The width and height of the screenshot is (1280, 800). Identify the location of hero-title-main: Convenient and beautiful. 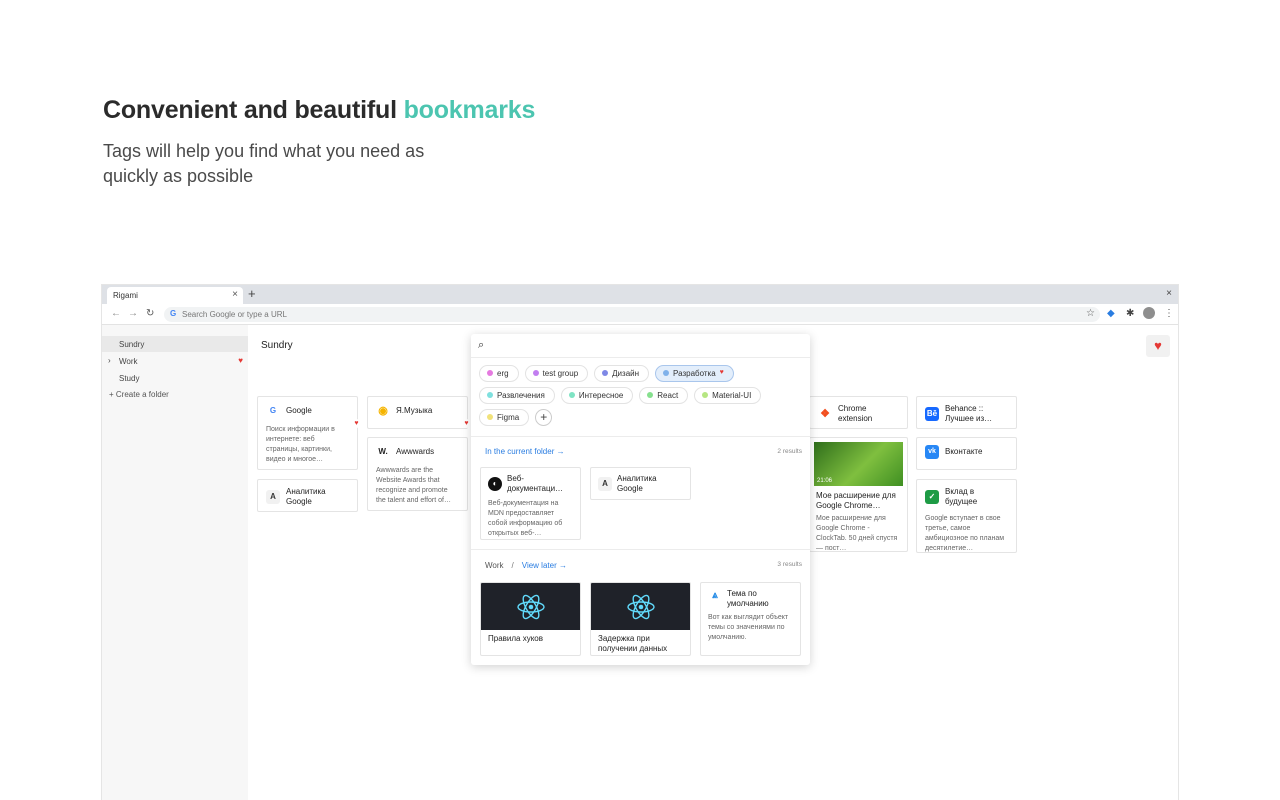
(253, 110).